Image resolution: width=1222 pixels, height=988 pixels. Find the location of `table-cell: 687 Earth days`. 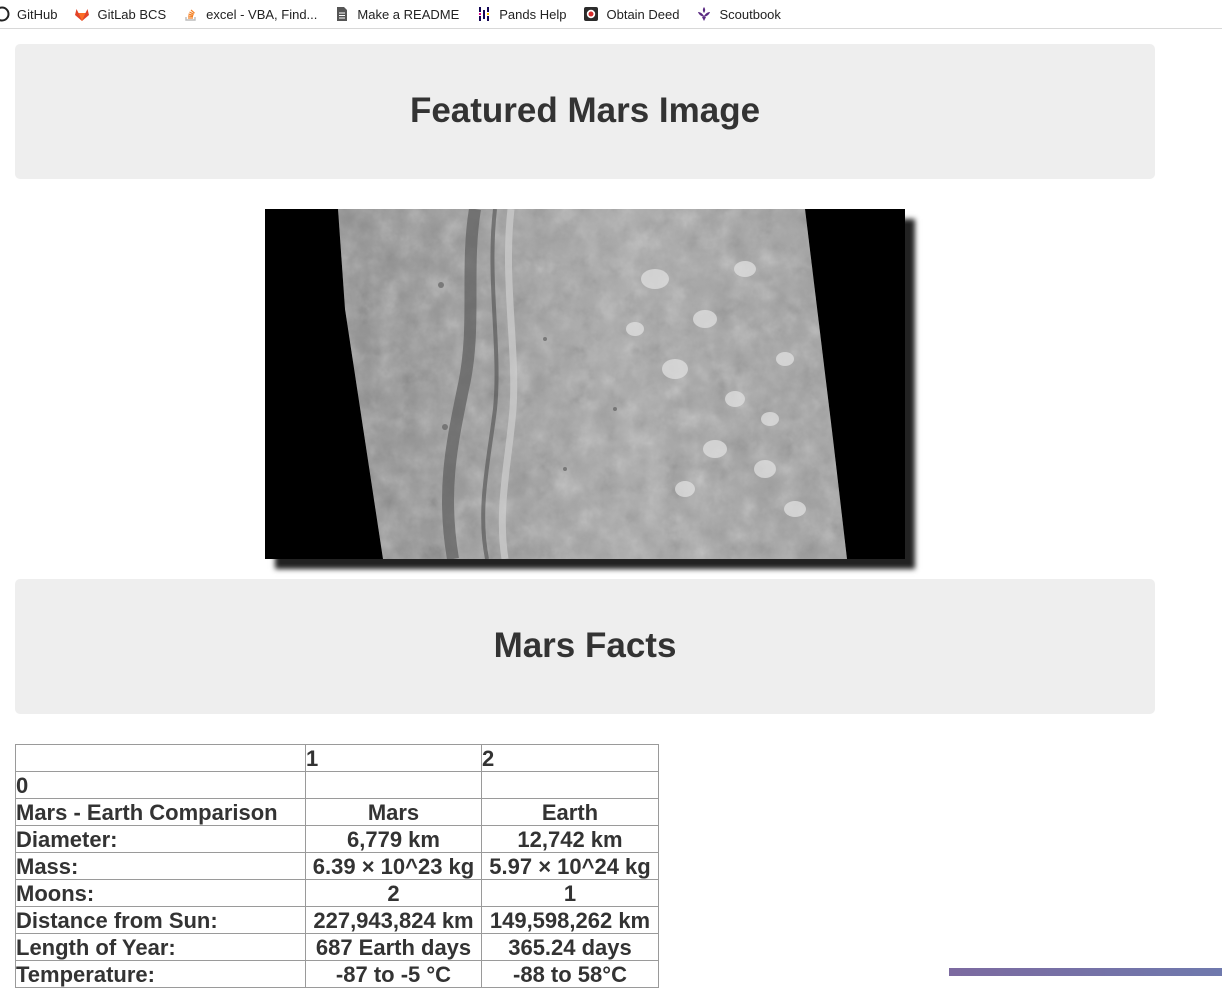

table-cell: 687 Earth days is located at coordinates (393, 947).